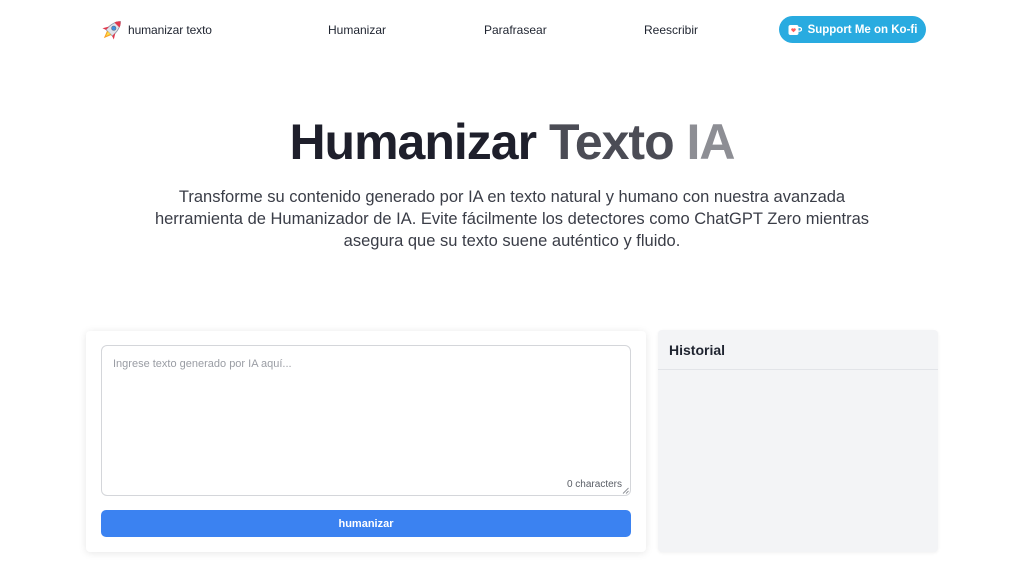  Describe the element at coordinates (413, 142) in the screenshot. I see `title-word-humanizar: Humanizar` at that location.